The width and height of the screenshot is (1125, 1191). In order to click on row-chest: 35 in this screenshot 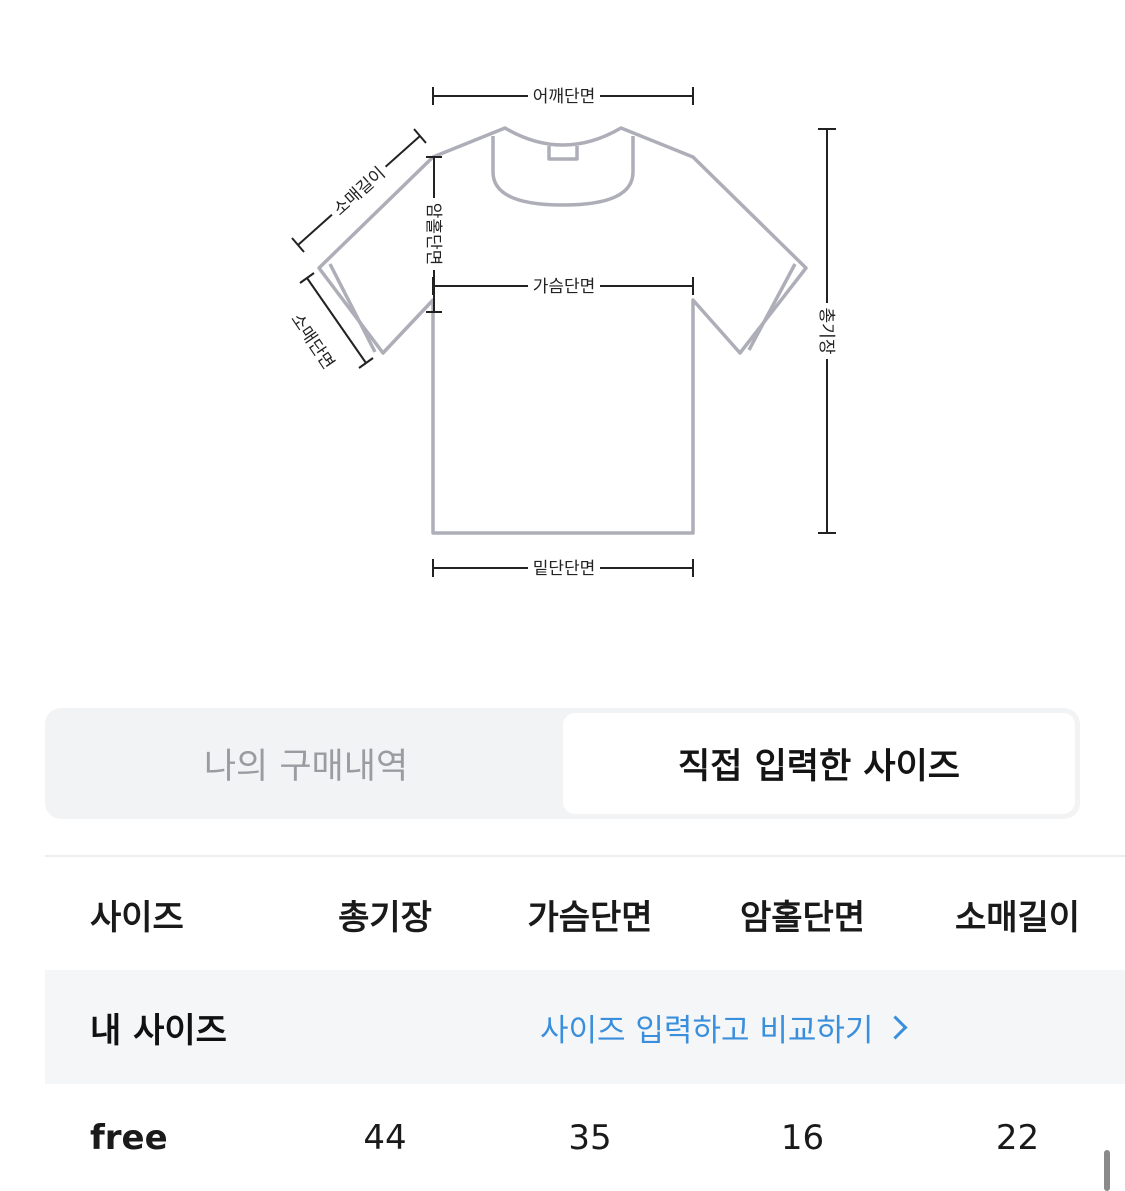, I will do `click(590, 1137)`.